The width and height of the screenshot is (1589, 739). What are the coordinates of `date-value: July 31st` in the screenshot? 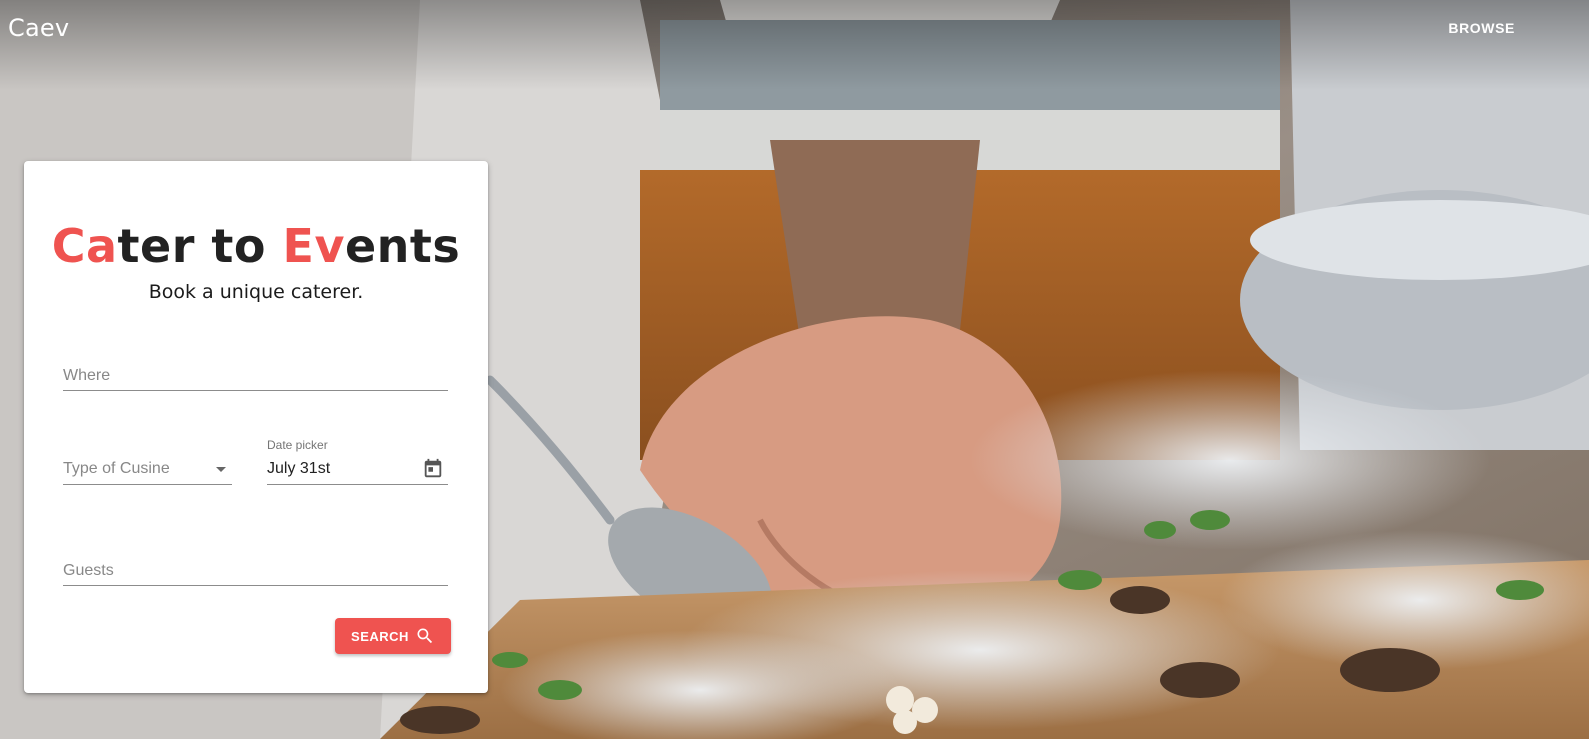 It's located at (299, 468).